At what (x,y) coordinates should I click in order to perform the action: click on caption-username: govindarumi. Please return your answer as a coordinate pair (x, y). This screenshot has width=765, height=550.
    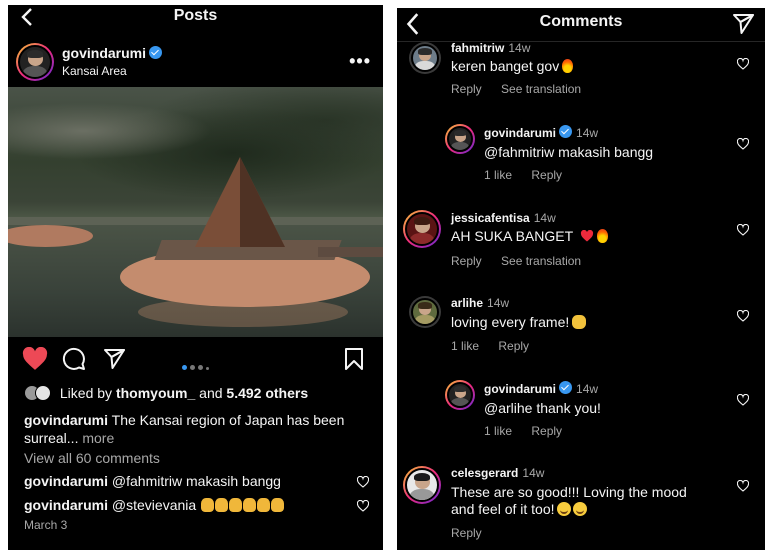
    Looking at the image, I should click on (66, 420).